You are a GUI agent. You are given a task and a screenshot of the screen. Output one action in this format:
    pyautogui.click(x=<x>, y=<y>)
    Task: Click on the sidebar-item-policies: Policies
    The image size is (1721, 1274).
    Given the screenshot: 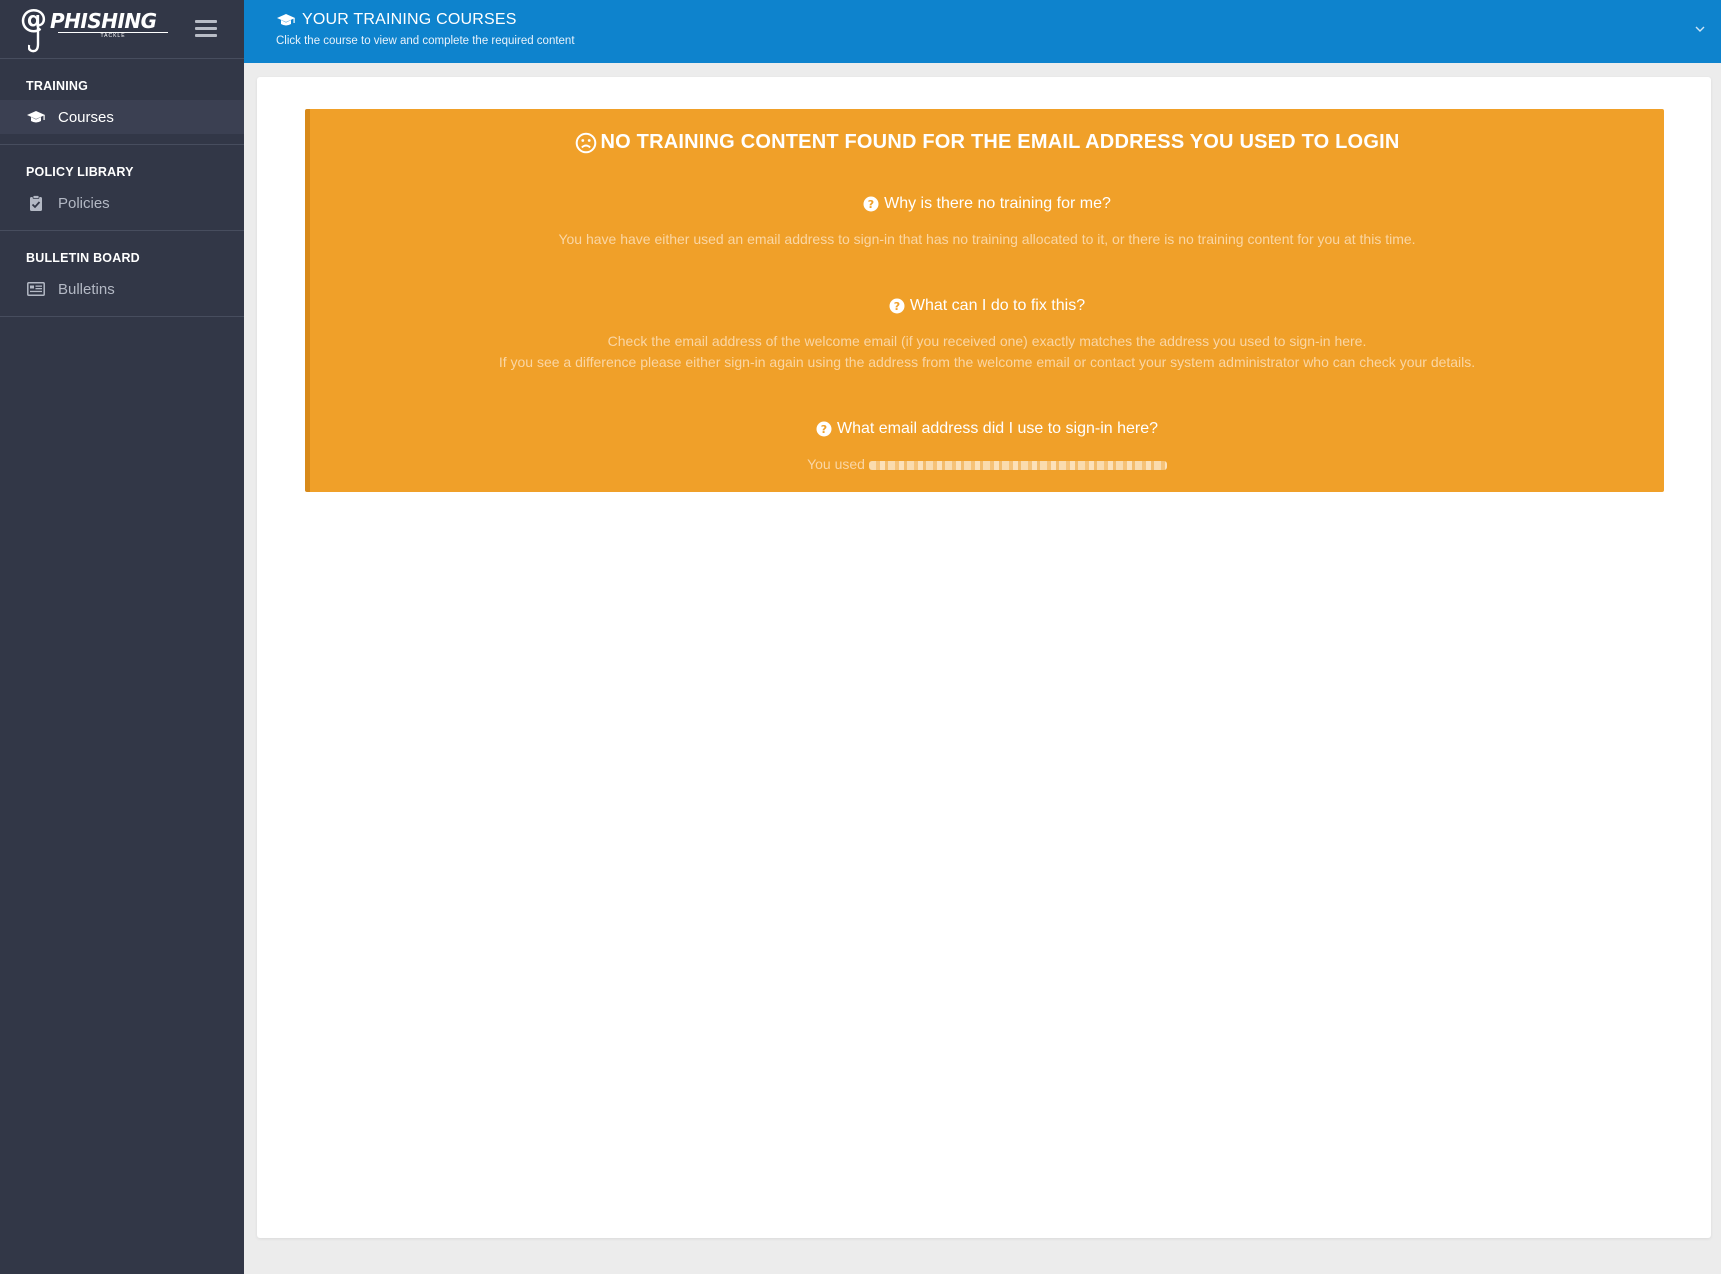 What is the action you would take?
    pyautogui.click(x=122, y=203)
    